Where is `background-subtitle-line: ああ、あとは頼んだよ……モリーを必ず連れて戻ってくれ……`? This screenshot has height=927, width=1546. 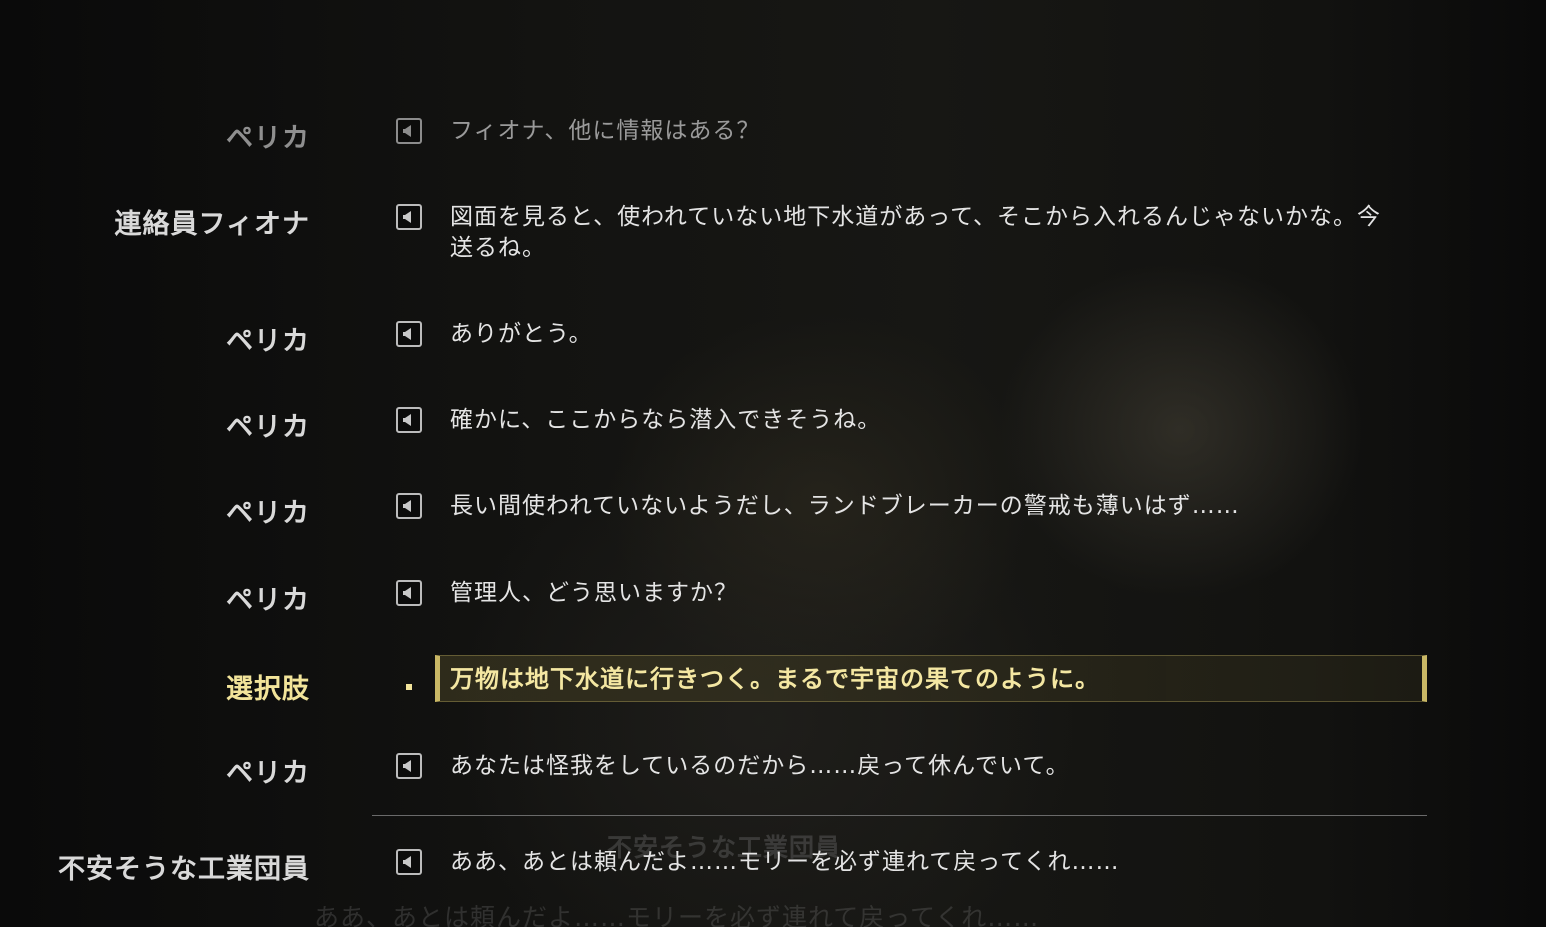
background-subtitle-line: ああ、あとは頼んだよ……モリーを必ず連れて戻ってくれ…… is located at coordinates (677, 915).